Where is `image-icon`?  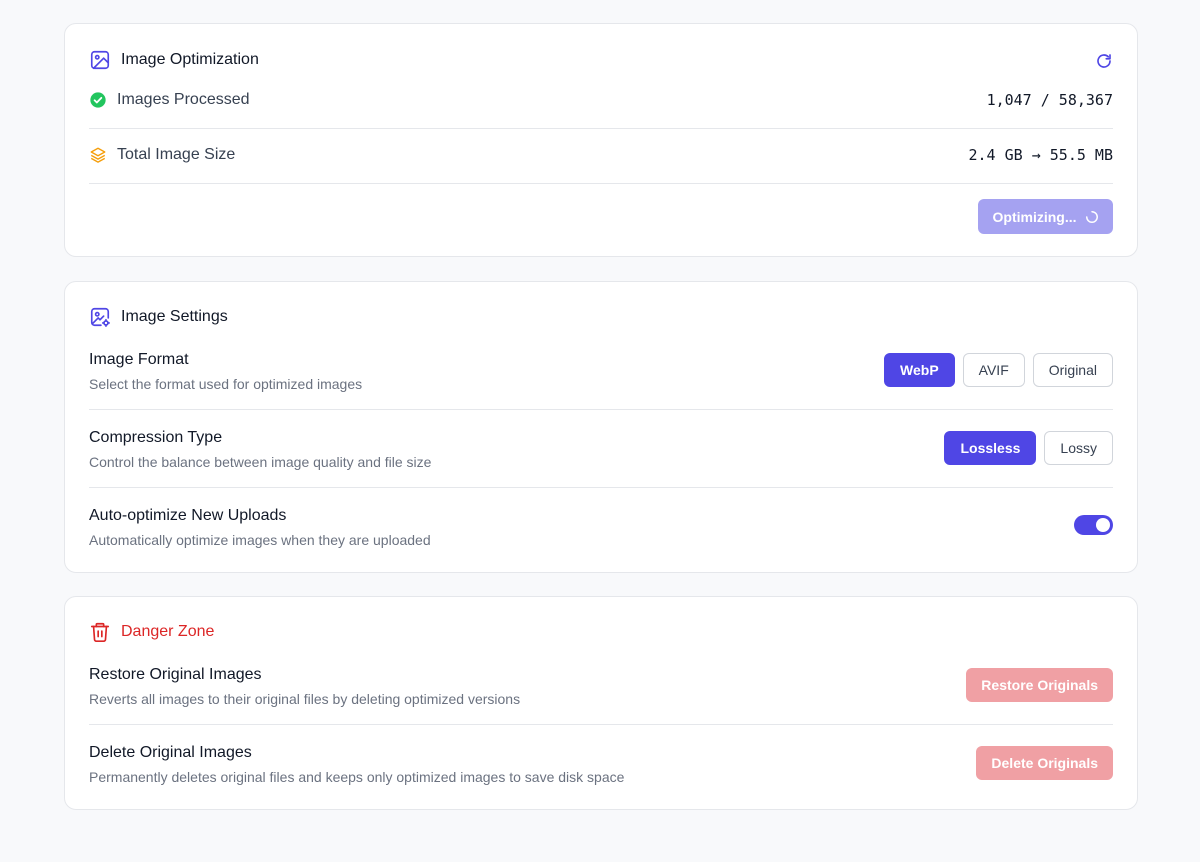 image-icon is located at coordinates (100, 60).